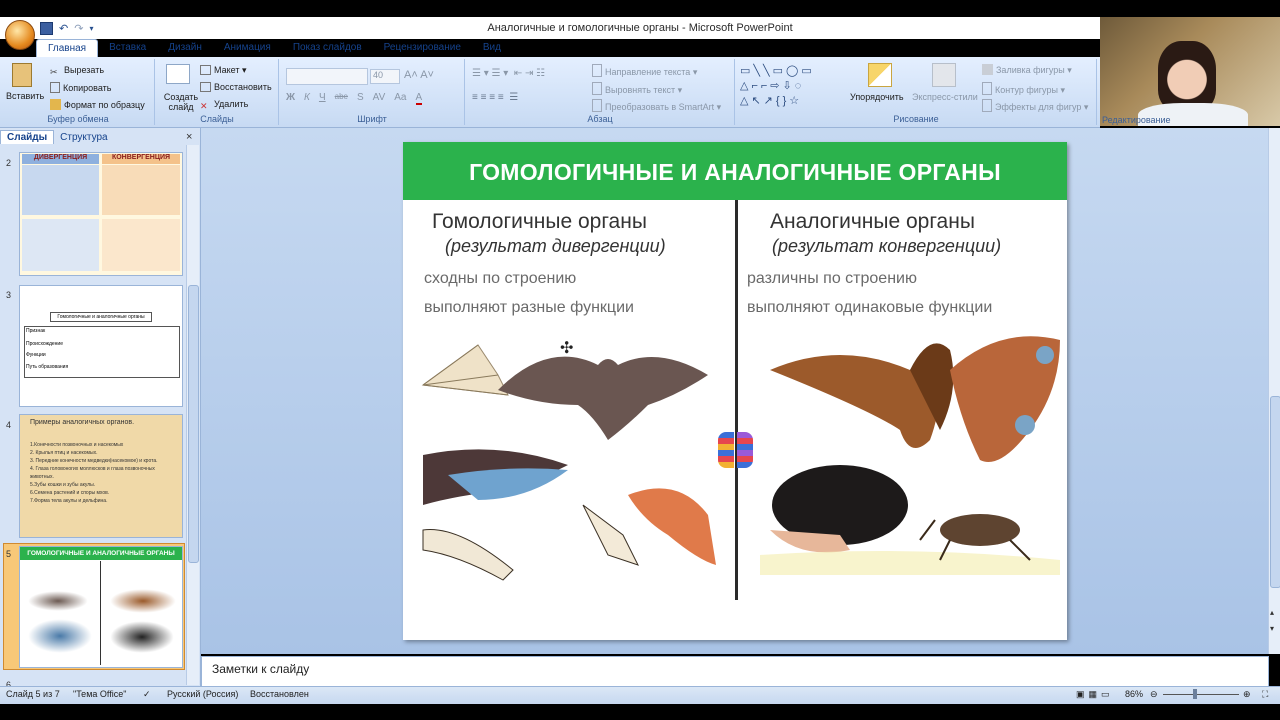 The image size is (1280, 720). What do you see at coordinates (568, 462) in the screenshot?
I see `homologous-illustration` at bounding box center [568, 462].